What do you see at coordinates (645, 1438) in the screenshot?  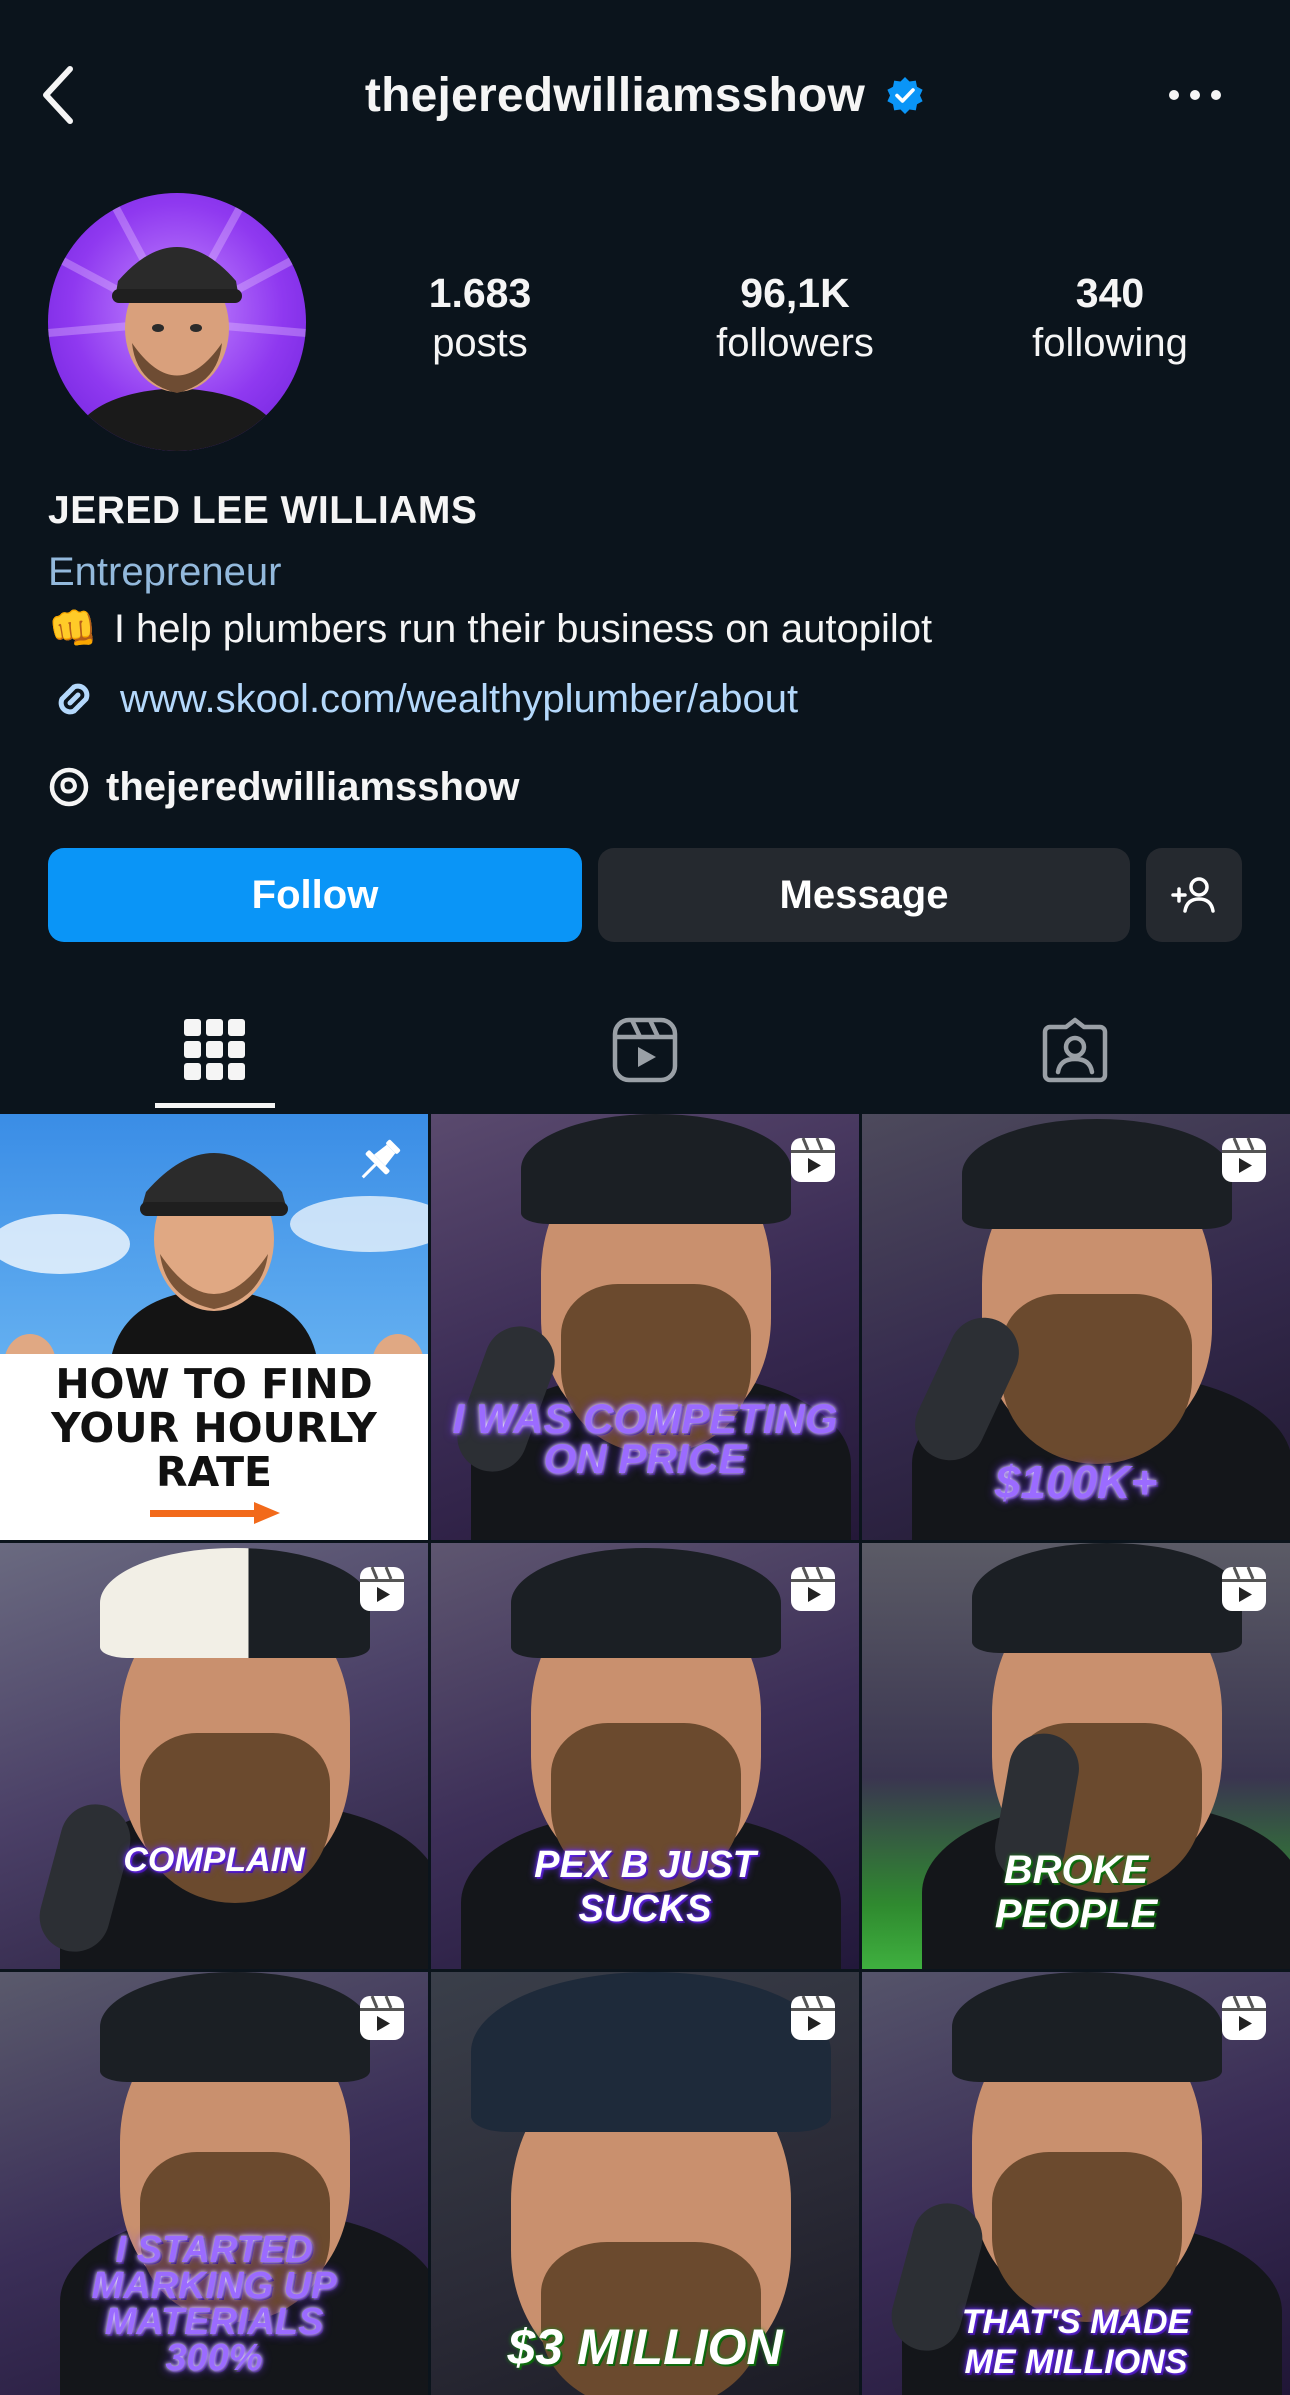 I see `post-caption: I WAS COMPETING ON PRICE` at bounding box center [645, 1438].